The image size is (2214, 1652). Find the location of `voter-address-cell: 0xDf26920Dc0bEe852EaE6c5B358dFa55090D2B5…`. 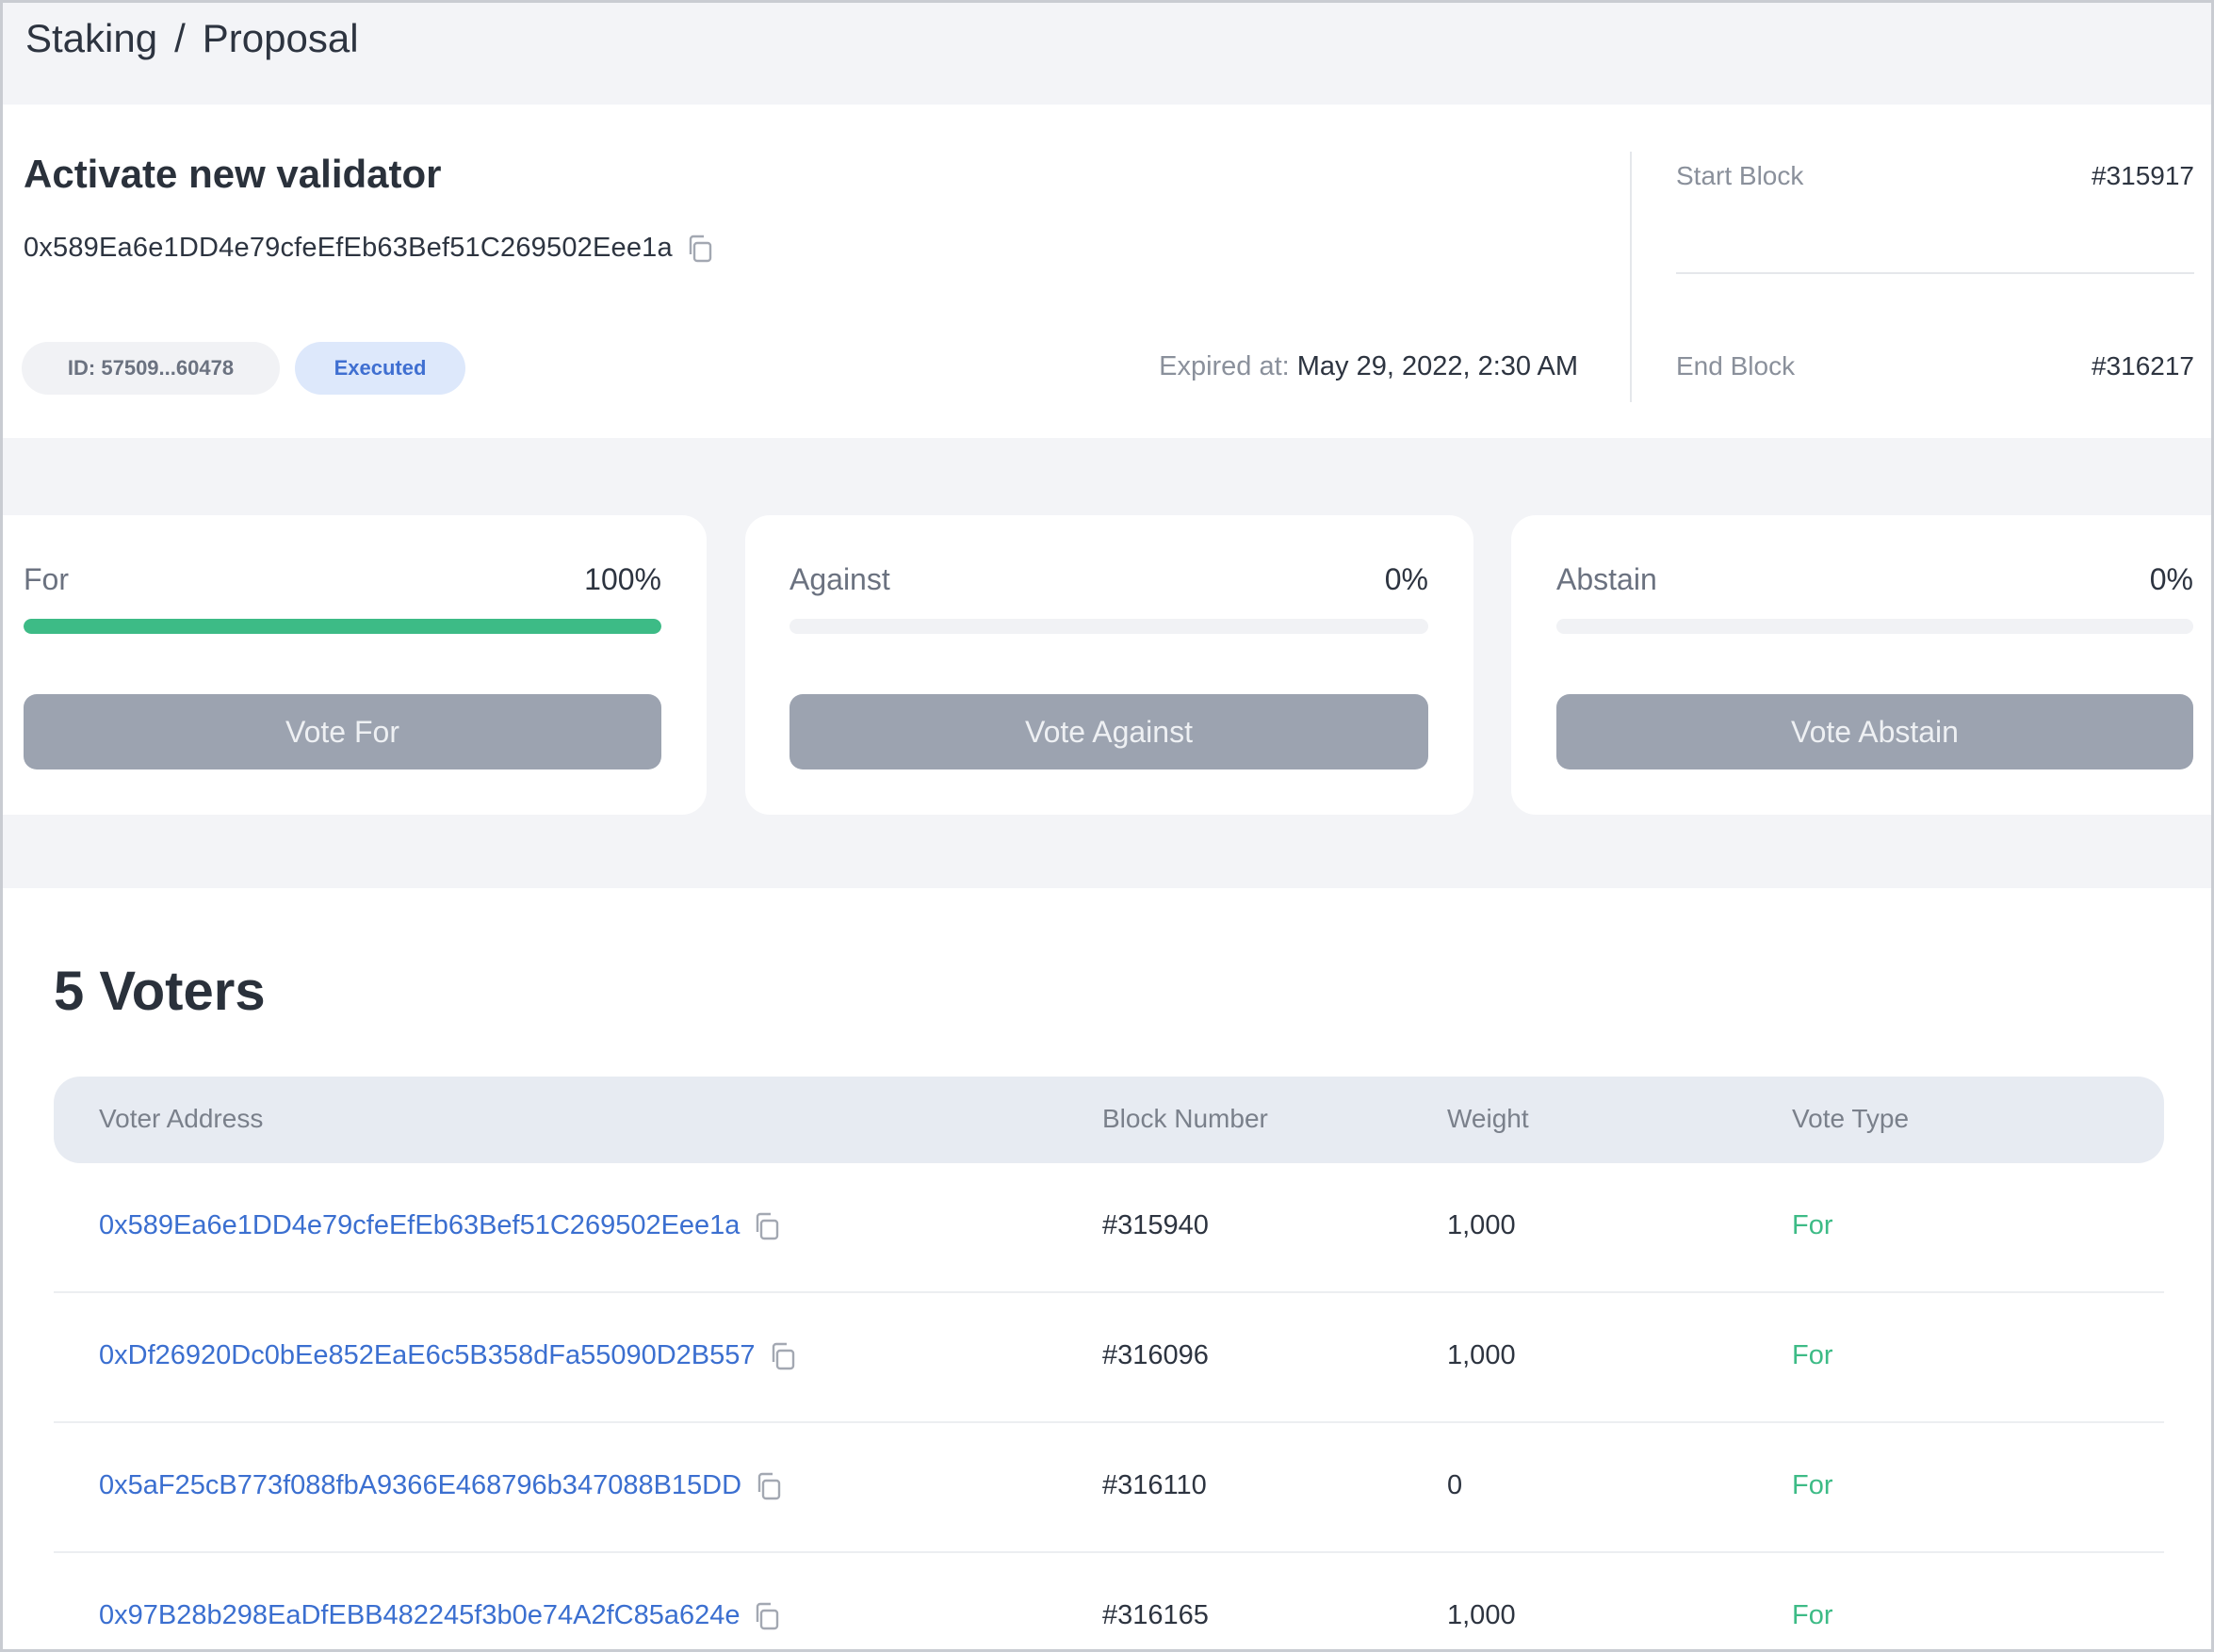

voter-address-cell: 0xDf26920Dc0bEe852EaE6c5B358dFa55090D2B5… is located at coordinates (448, 1355).